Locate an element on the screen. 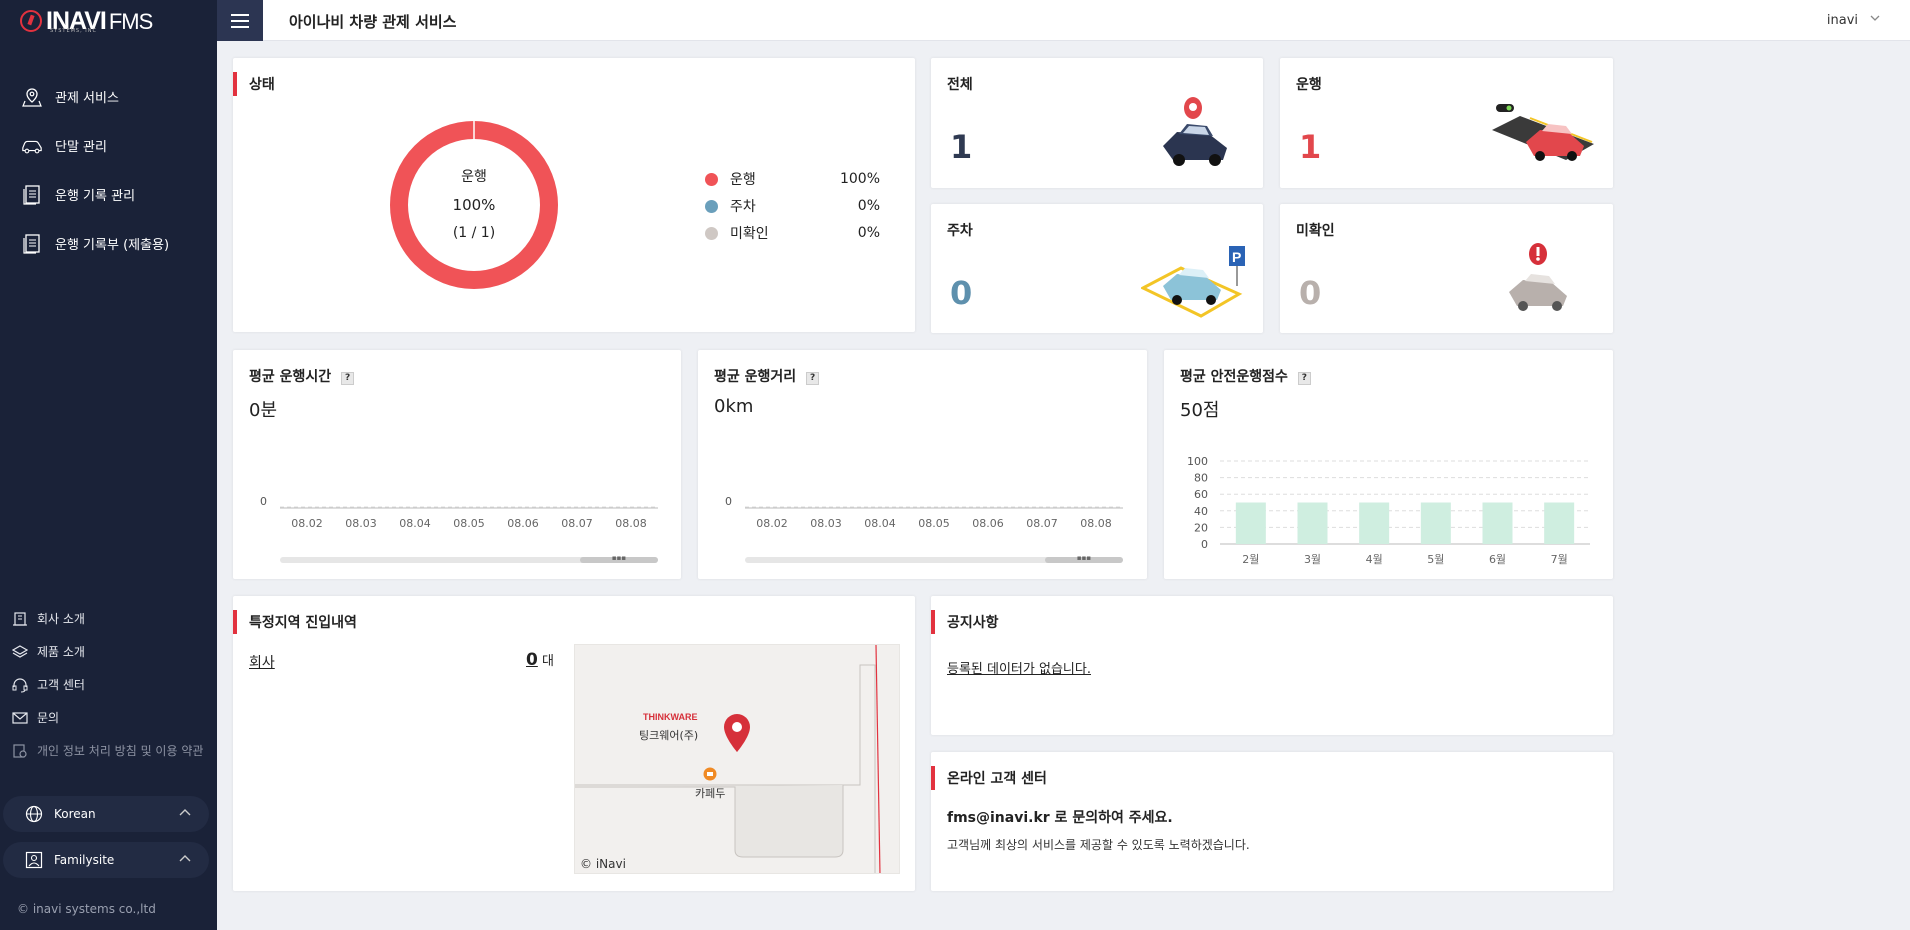  support-description: 고객님께 최상의 서비스를 제공할 수 있도록 노력하겠습니다. is located at coordinates (1098, 845).